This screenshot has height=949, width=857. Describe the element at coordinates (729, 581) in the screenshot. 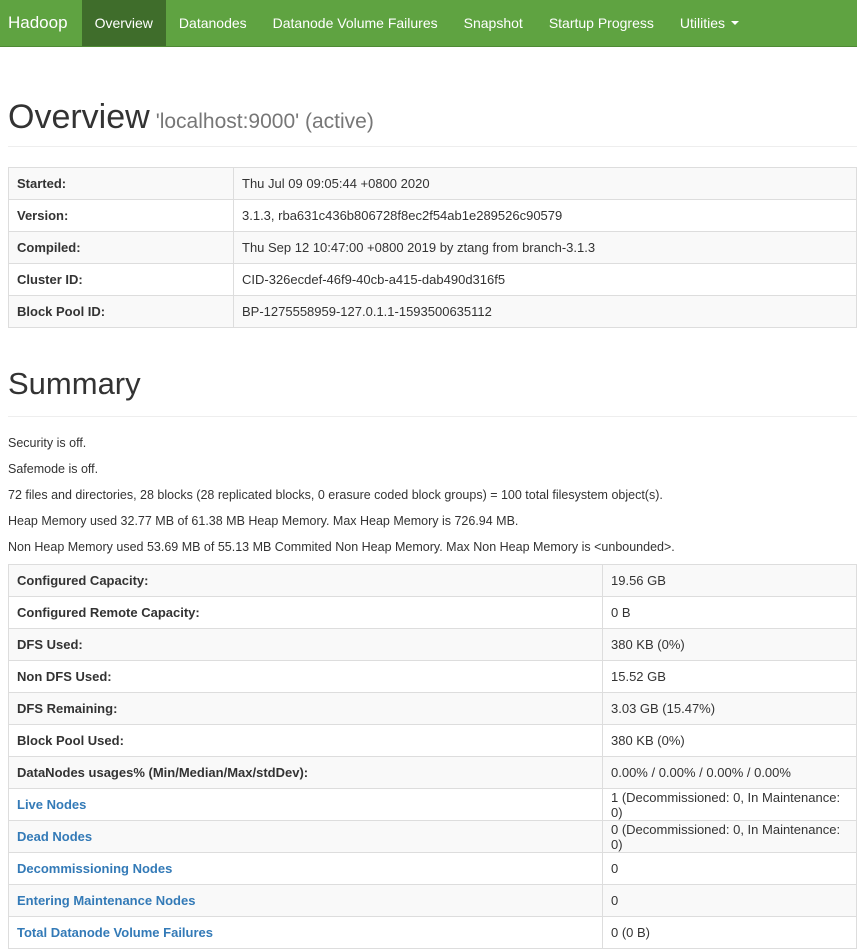

I see `row-value: 19.56 GB` at that location.